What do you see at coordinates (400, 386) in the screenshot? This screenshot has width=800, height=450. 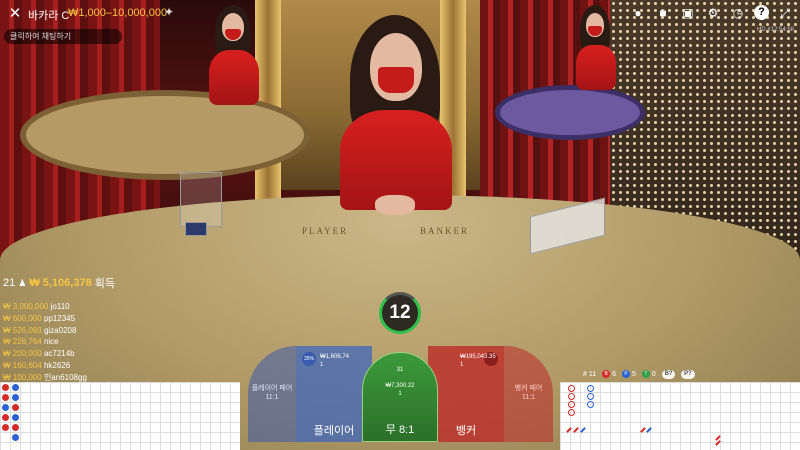 I see `tie-total-bet: ₩7,300.22` at bounding box center [400, 386].